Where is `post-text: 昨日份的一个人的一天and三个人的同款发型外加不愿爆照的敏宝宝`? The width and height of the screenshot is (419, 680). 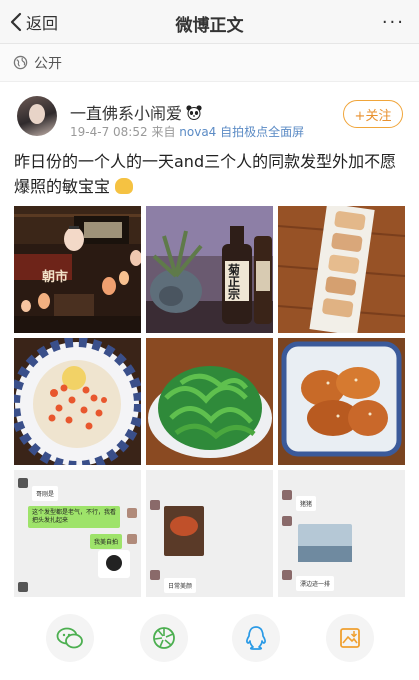 post-text: 昨日份的一个人的一天and三个人的同款发型外加不愿爆照的敏宝宝 is located at coordinates (211, 174).